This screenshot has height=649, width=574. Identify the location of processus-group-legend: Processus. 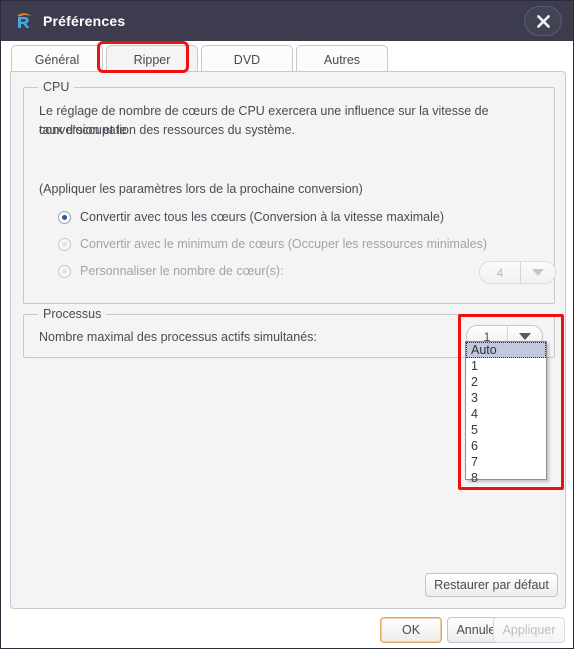
(72, 314).